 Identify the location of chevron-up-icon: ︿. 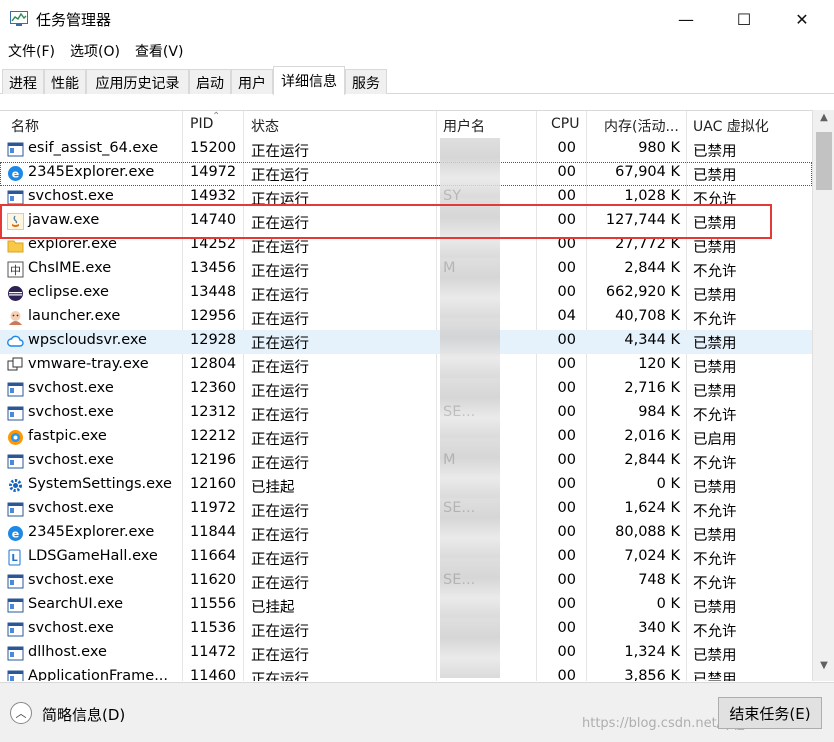
(21, 713).